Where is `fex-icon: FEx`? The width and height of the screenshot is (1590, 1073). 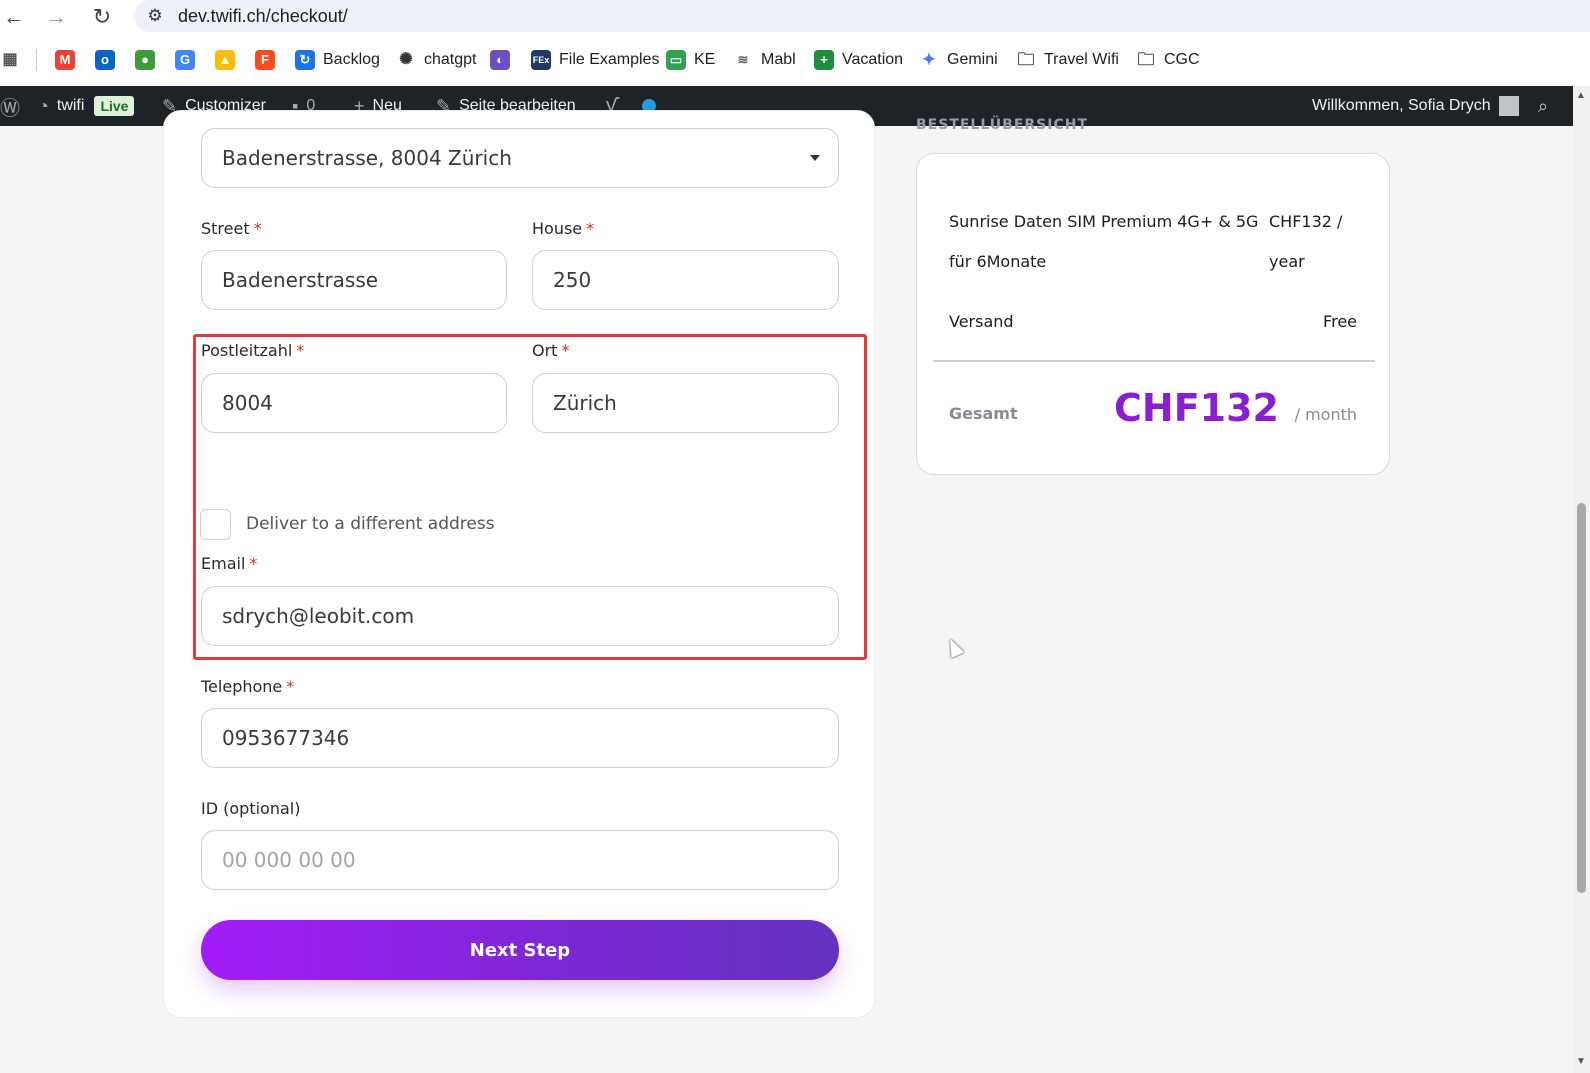 fex-icon: FEx is located at coordinates (541, 60).